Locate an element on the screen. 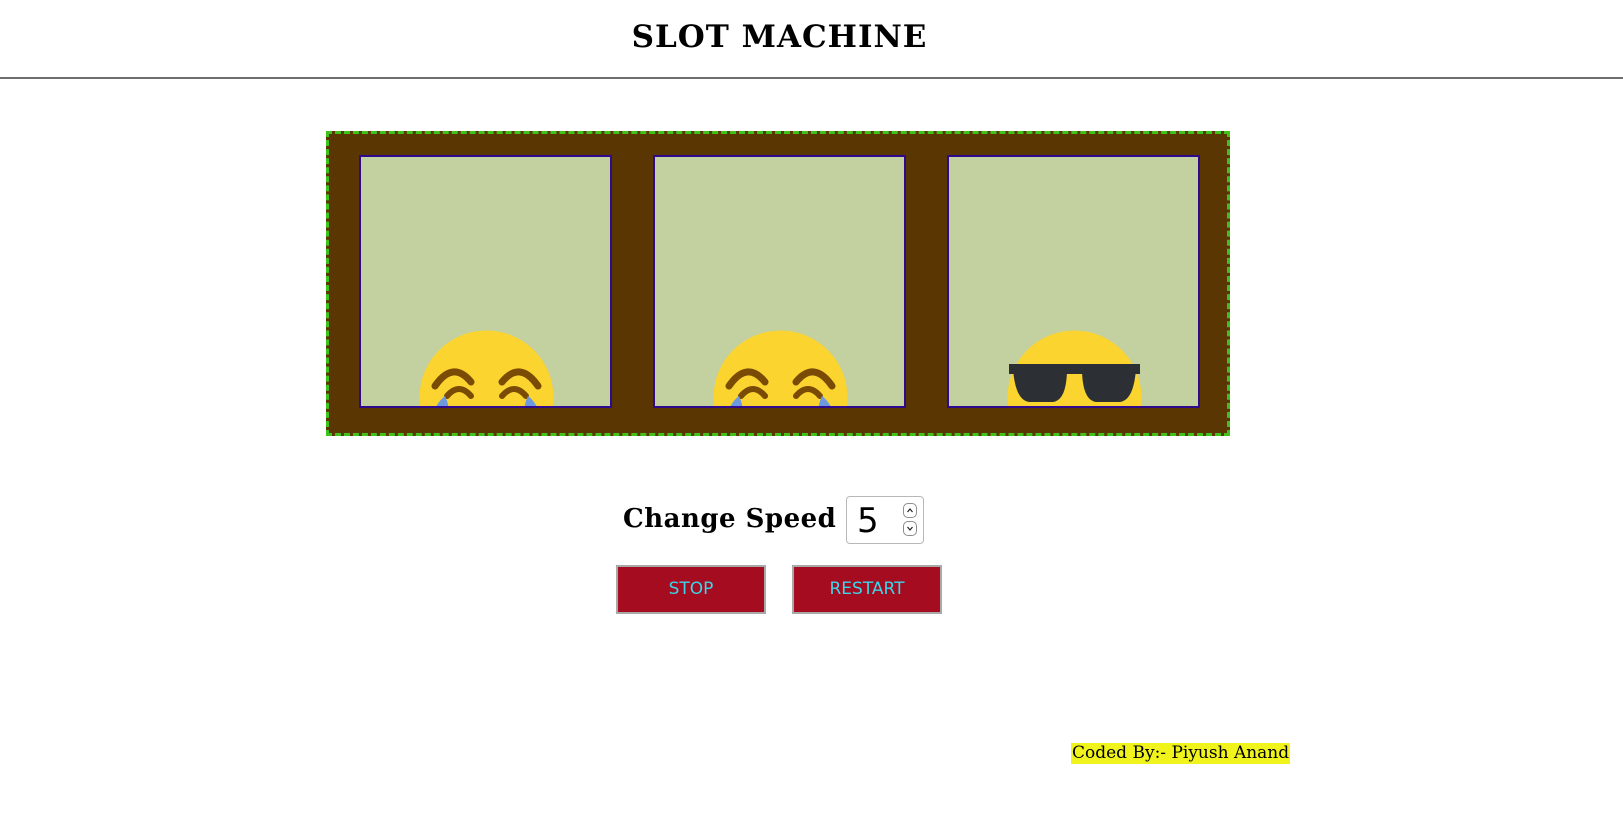 This screenshot has width=1623, height=816. speed-increment-button is located at coordinates (910, 510).